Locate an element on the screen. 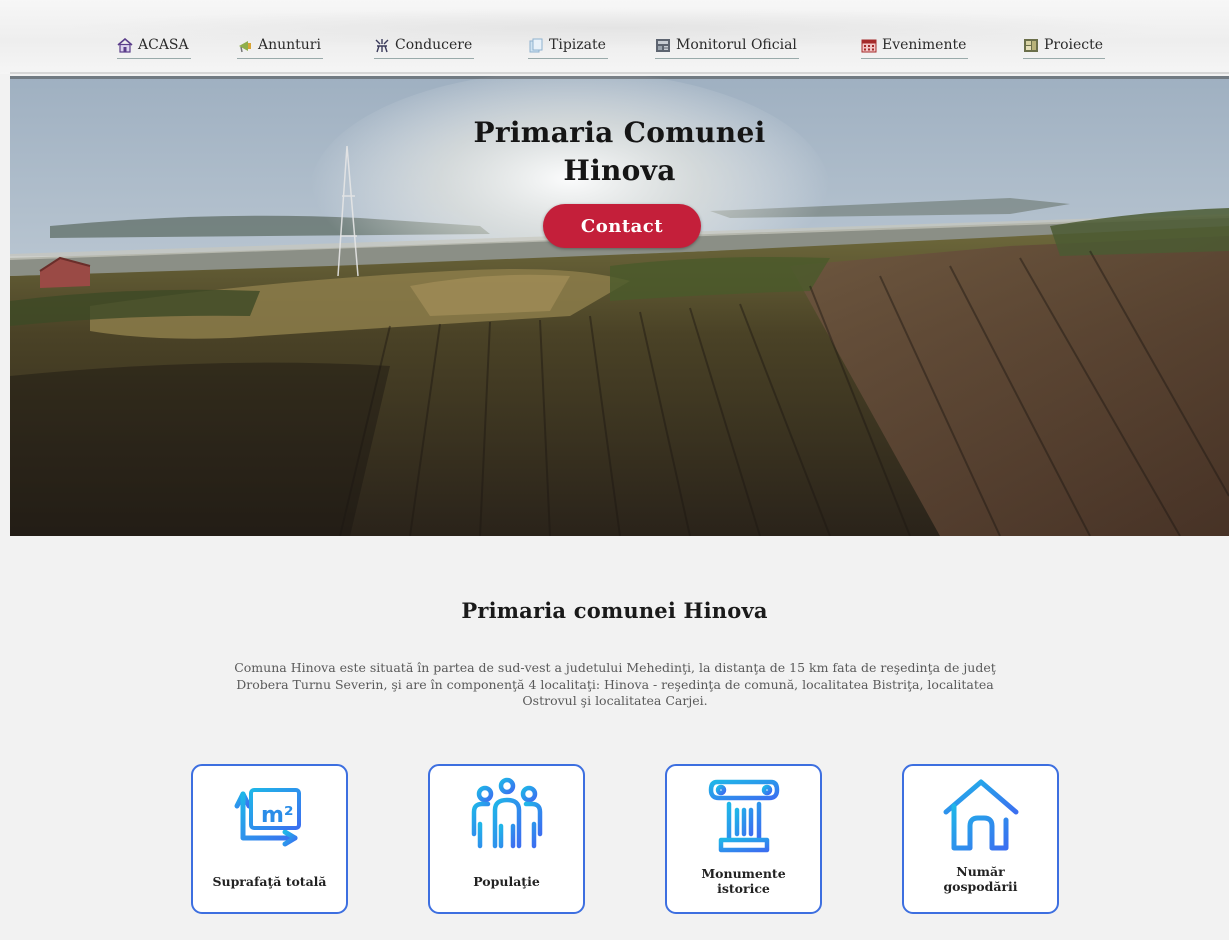 The image size is (1229, 940). leadership-icon is located at coordinates (382, 45).